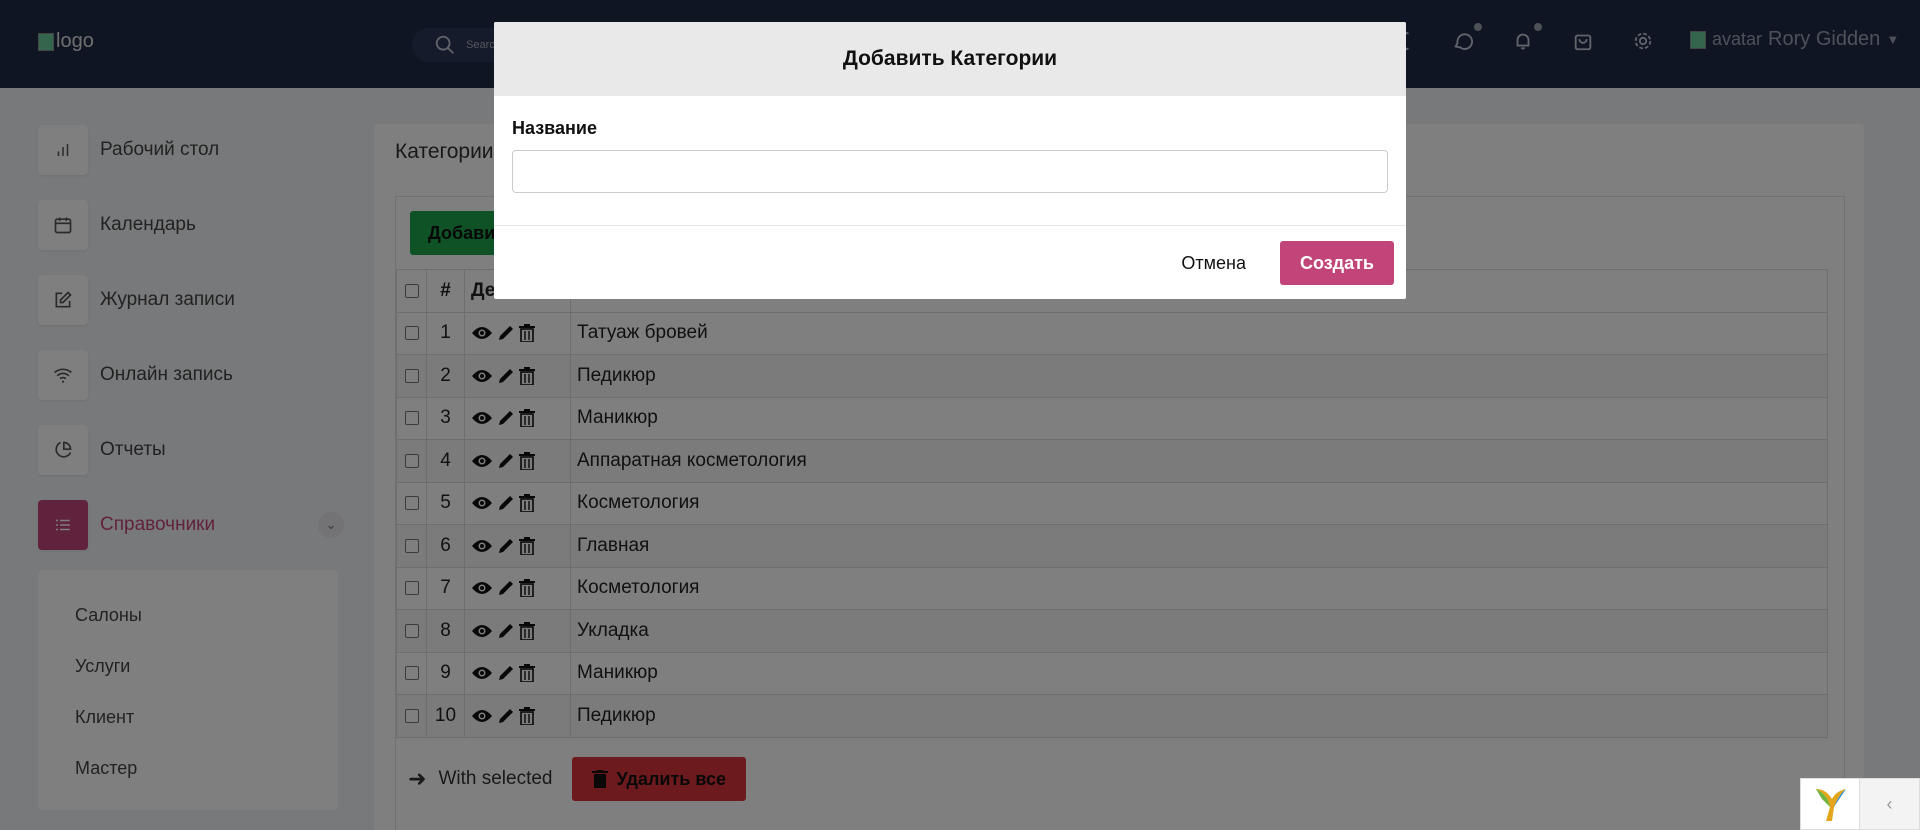 This screenshot has height=830, width=1920. Describe the element at coordinates (1278, 263) in the screenshot. I see `modal-footer: Отмена Создать` at that location.